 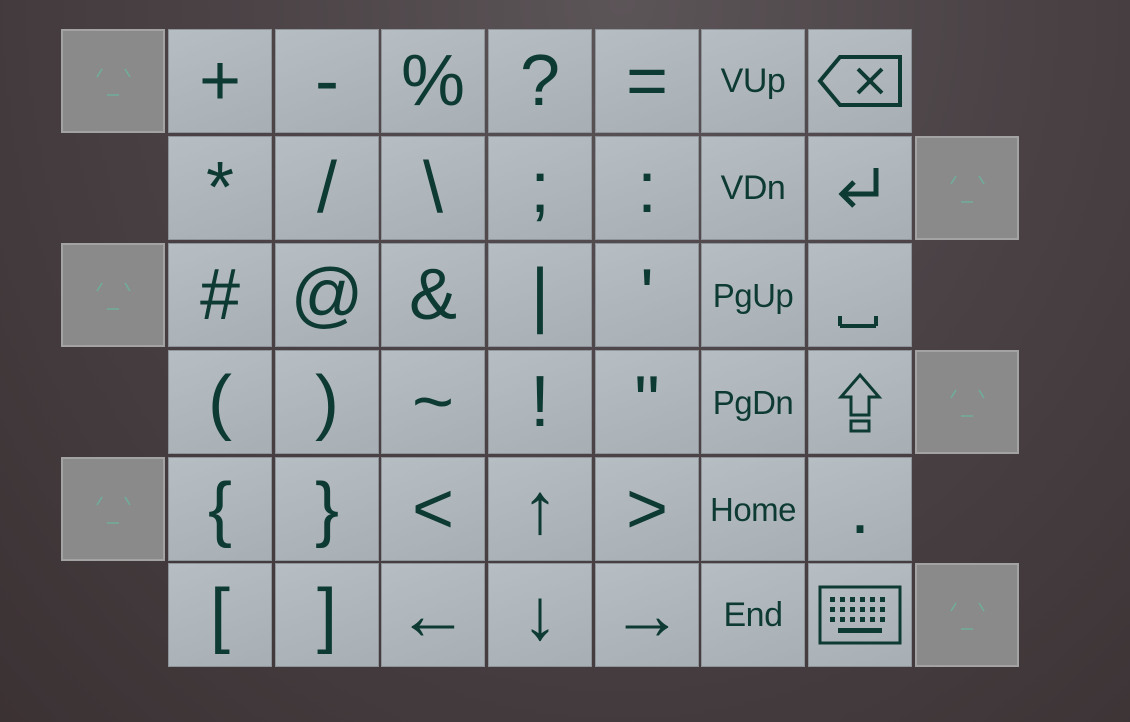 What do you see at coordinates (753, 509) in the screenshot?
I see `key-home: Home` at bounding box center [753, 509].